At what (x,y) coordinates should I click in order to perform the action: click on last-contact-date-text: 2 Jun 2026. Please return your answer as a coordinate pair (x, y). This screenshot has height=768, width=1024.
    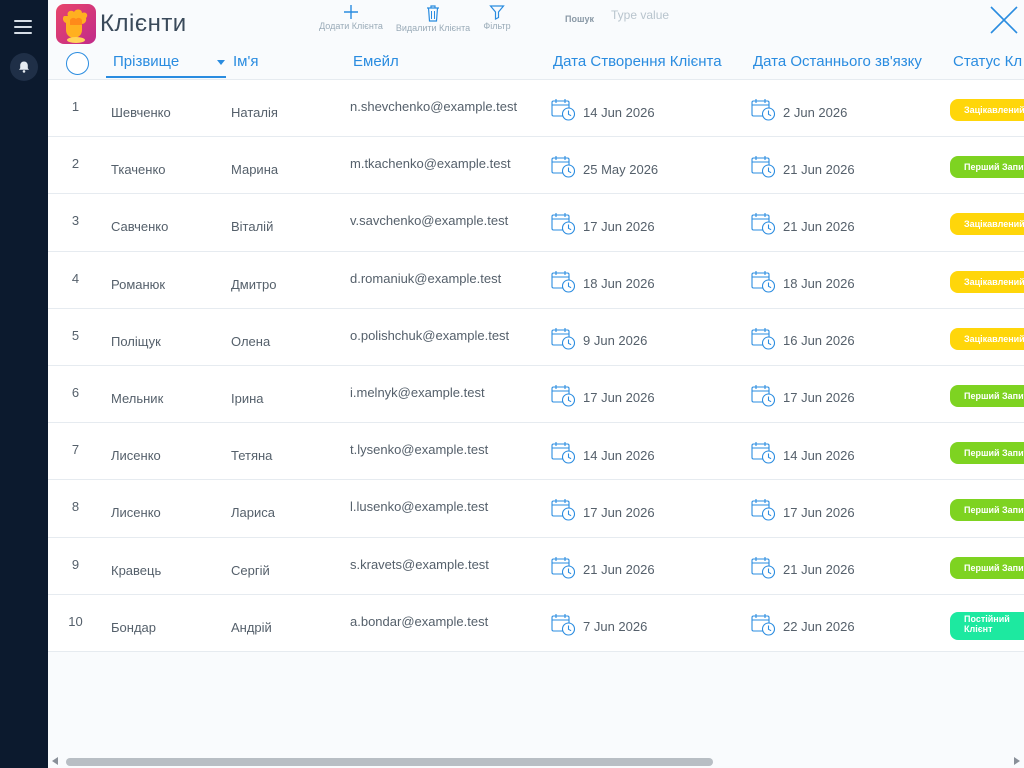
    Looking at the image, I should click on (815, 112).